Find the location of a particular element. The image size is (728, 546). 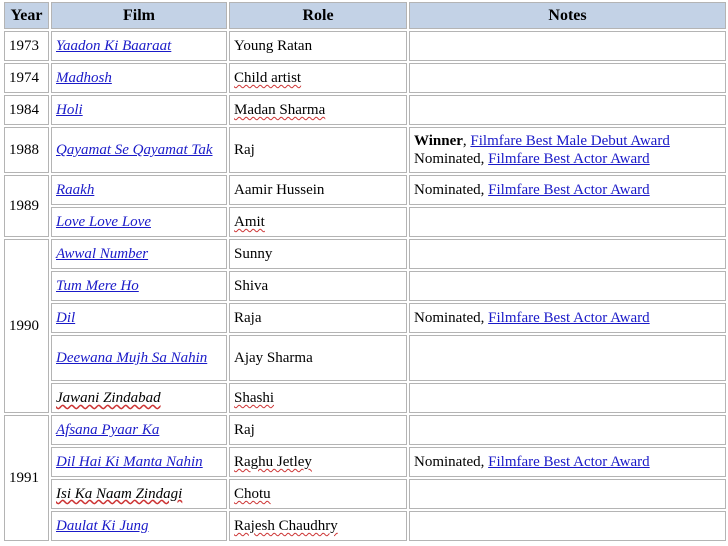

role-cell: Madan Sharma is located at coordinates (318, 110).